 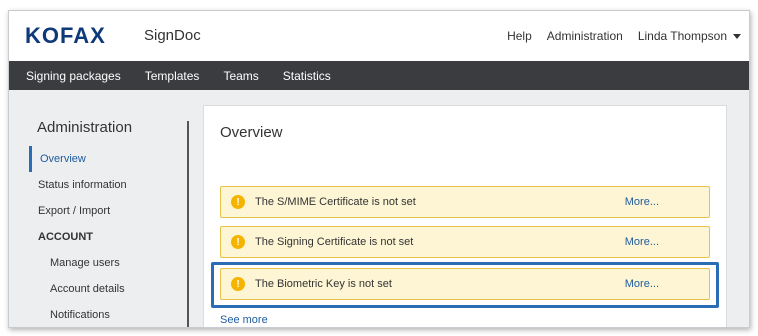 I want to click on top-links: Help Administration Linda Thompson, so click(x=624, y=36).